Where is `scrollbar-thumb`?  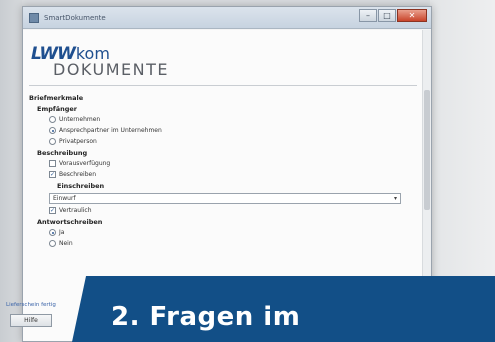
scrollbar-thumb is located at coordinates (427, 150).